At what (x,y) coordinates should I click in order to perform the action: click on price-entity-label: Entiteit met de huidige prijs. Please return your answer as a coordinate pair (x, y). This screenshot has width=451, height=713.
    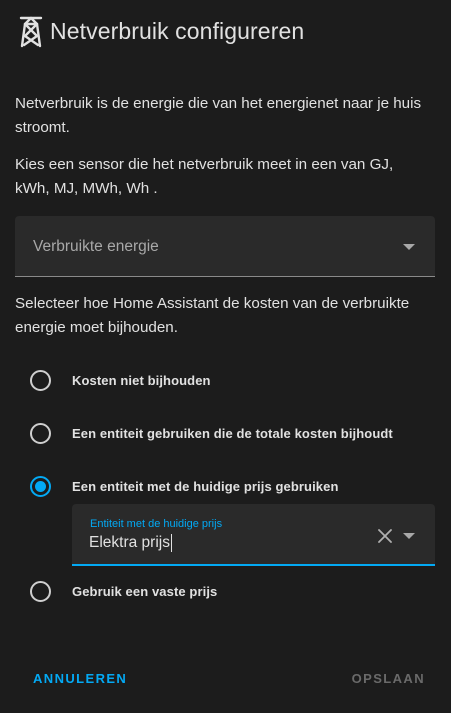
    Looking at the image, I should click on (156, 524).